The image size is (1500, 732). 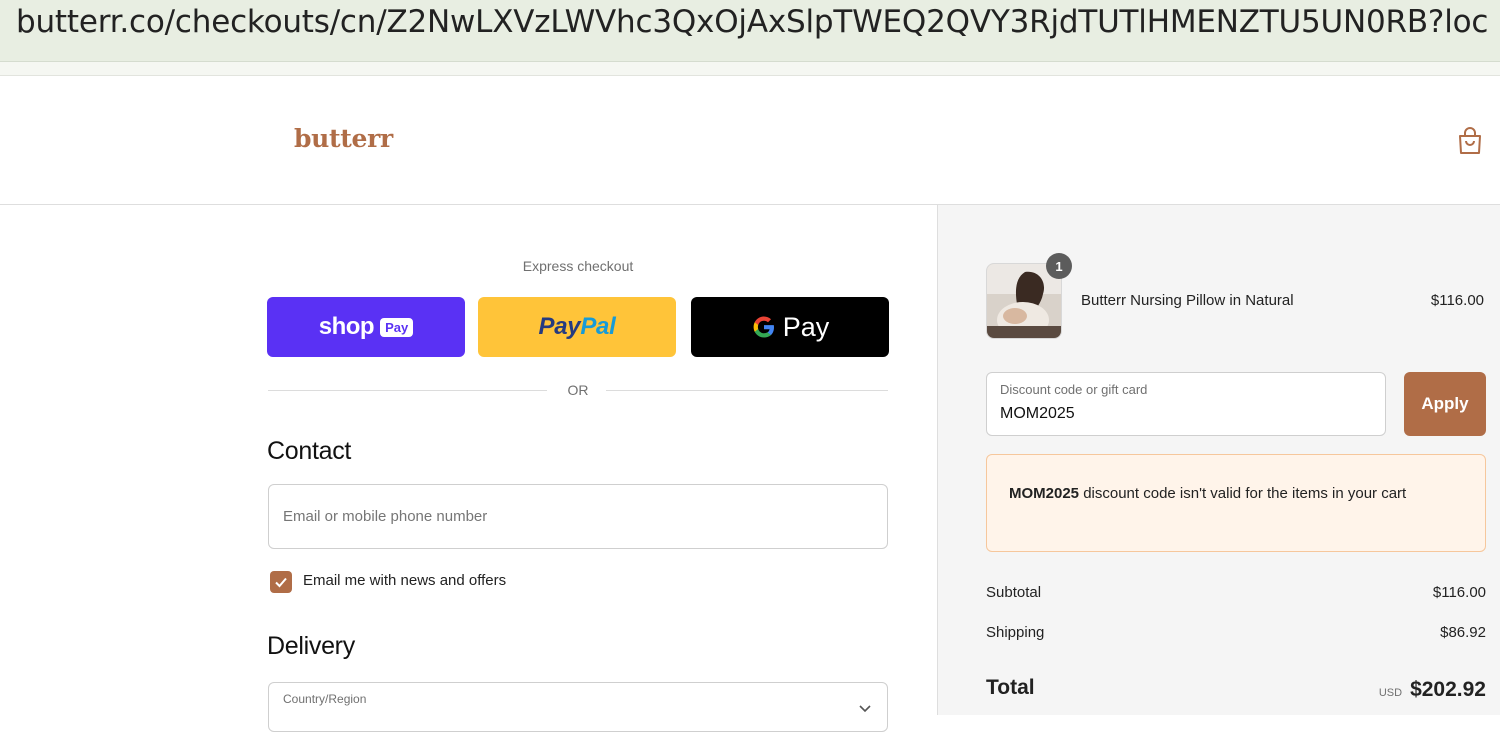 I want to click on email-field, so click(x=578, y=516).